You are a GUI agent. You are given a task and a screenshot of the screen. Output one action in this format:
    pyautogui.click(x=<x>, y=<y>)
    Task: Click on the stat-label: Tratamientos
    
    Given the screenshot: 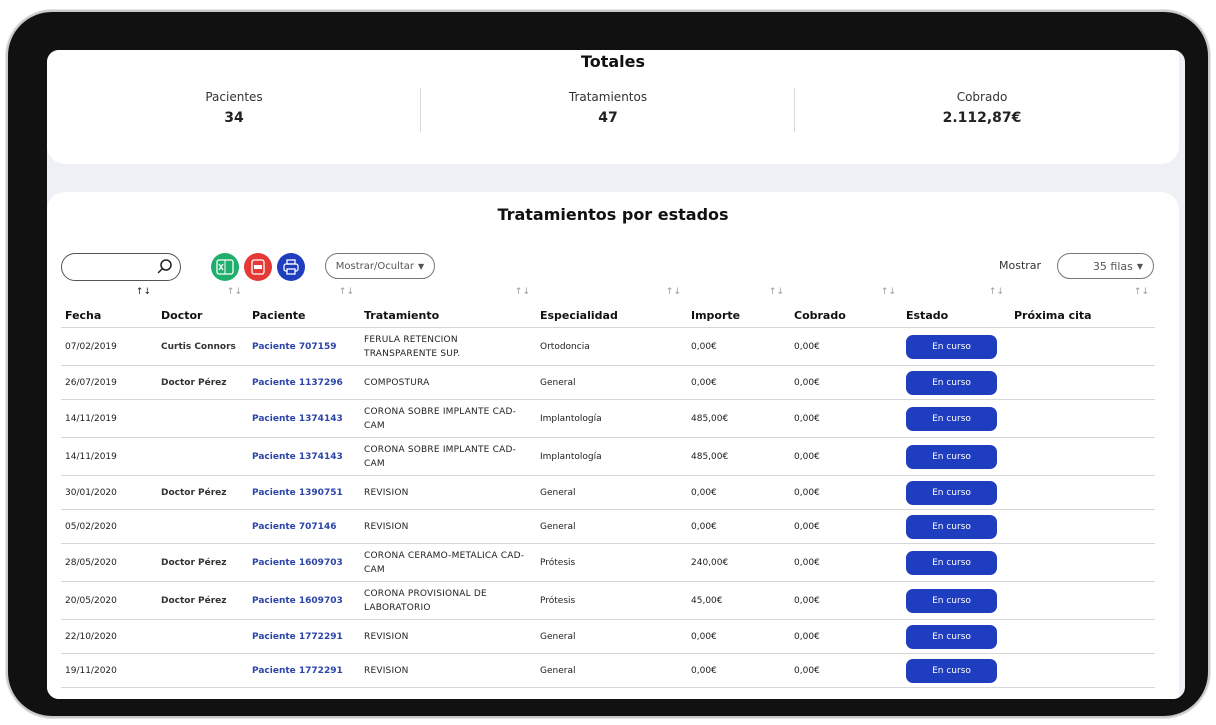 What is the action you would take?
    pyautogui.click(x=608, y=97)
    